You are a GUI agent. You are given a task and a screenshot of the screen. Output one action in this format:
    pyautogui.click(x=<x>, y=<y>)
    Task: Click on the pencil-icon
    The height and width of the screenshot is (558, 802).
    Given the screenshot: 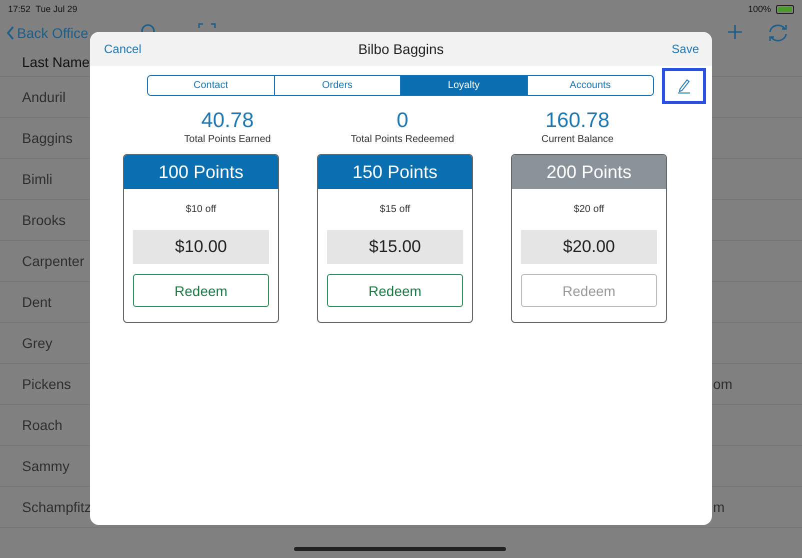 What is the action you would take?
    pyautogui.click(x=684, y=86)
    